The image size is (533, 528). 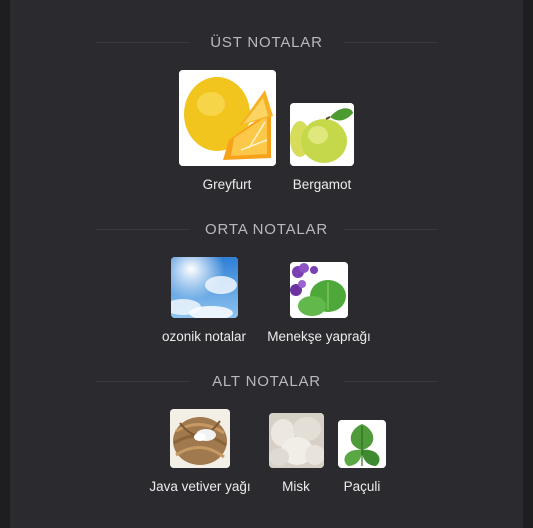 What do you see at coordinates (227, 184) in the screenshot?
I see `note-label: Greyfurt` at bounding box center [227, 184].